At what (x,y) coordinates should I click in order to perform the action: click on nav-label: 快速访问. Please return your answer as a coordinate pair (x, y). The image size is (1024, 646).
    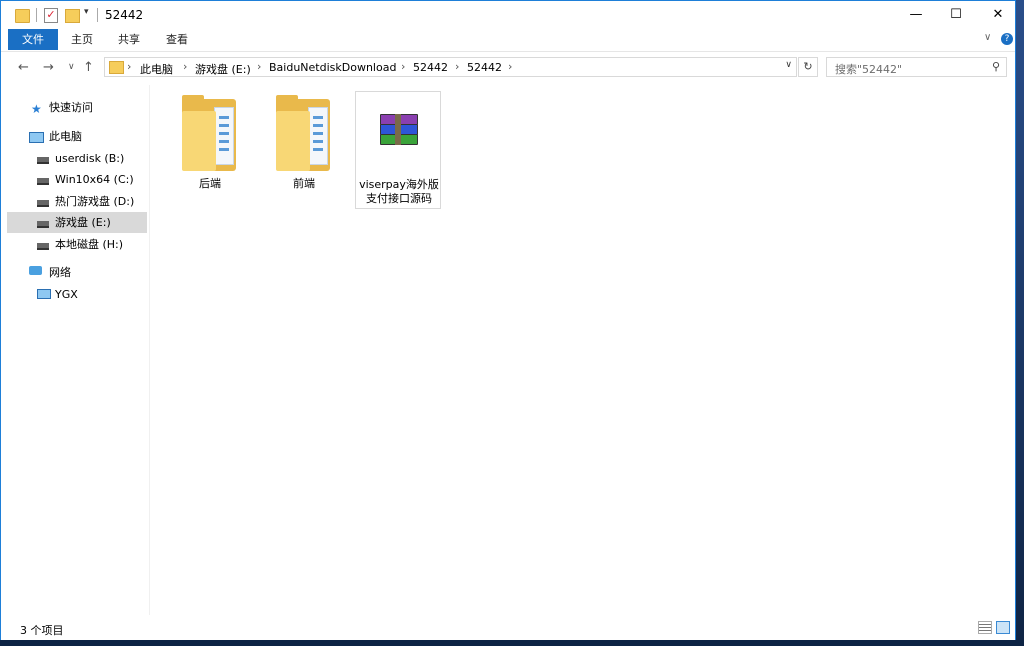
    Looking at the image, I should click on (71, 107).